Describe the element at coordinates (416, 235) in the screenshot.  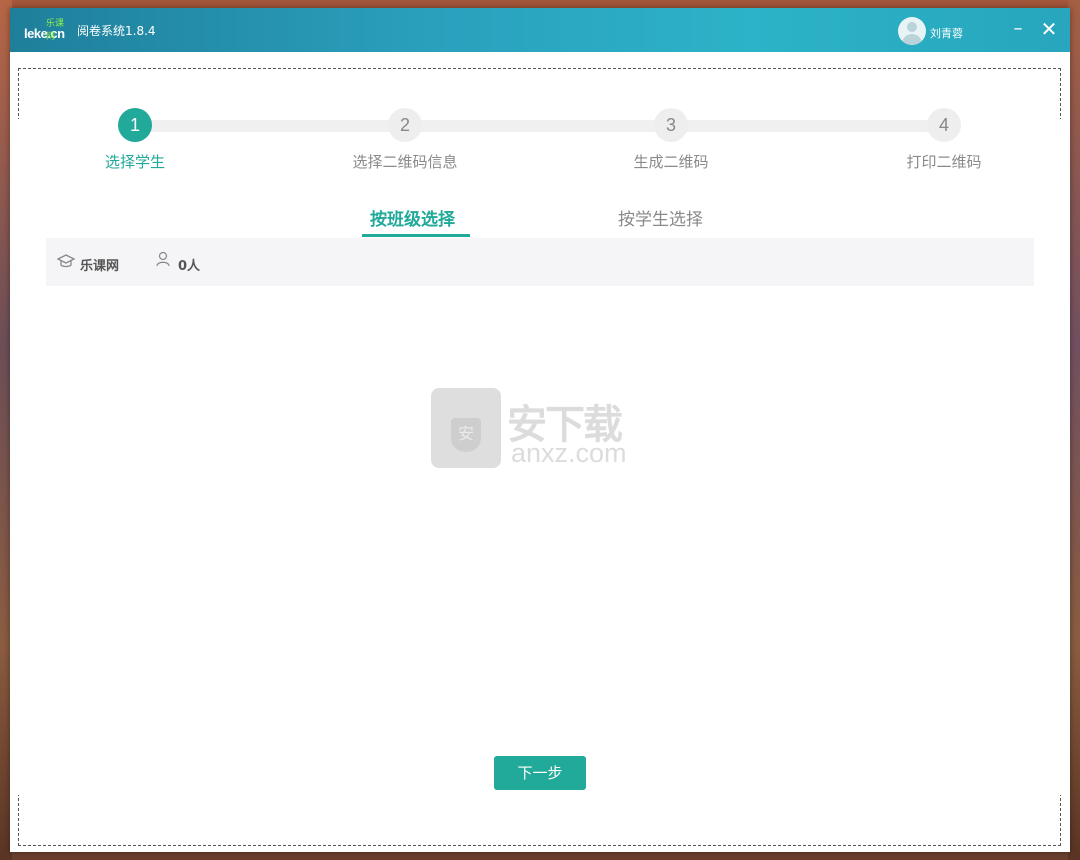
I see `active-tab-indicator` at that location.